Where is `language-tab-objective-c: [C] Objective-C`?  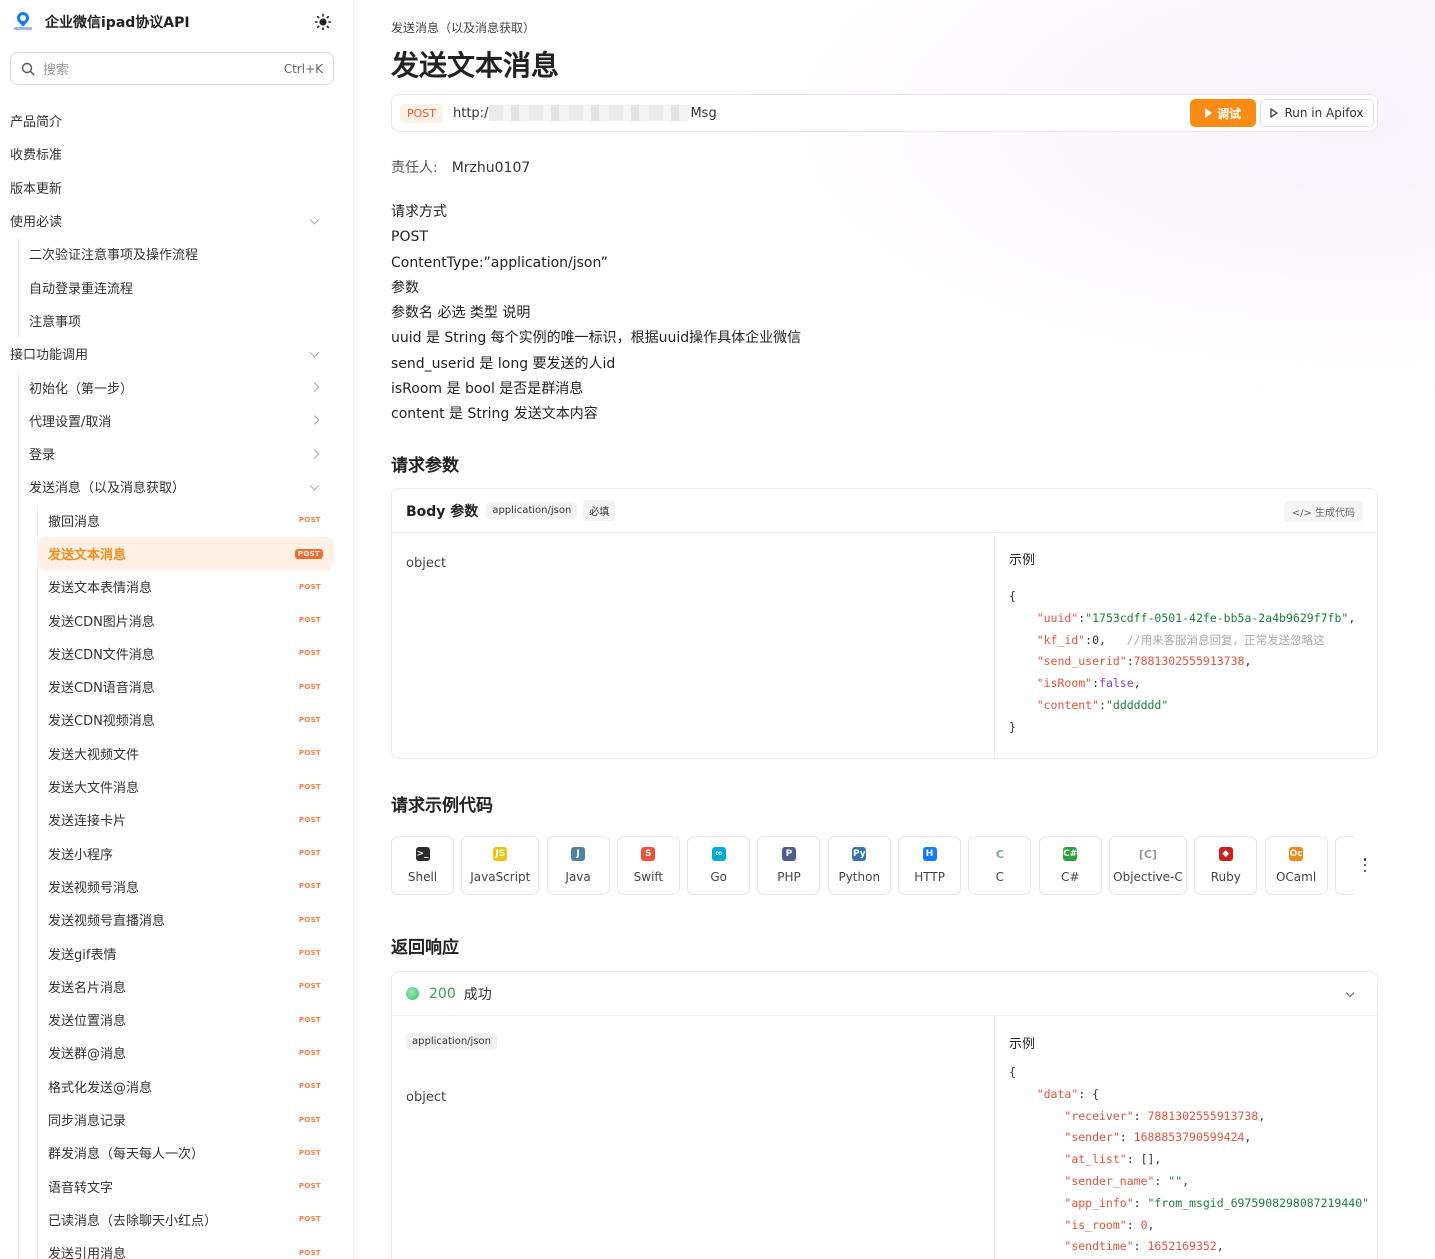
language-tab-objective-c: [C] Objective-C is located at coordinates (1147, 865).